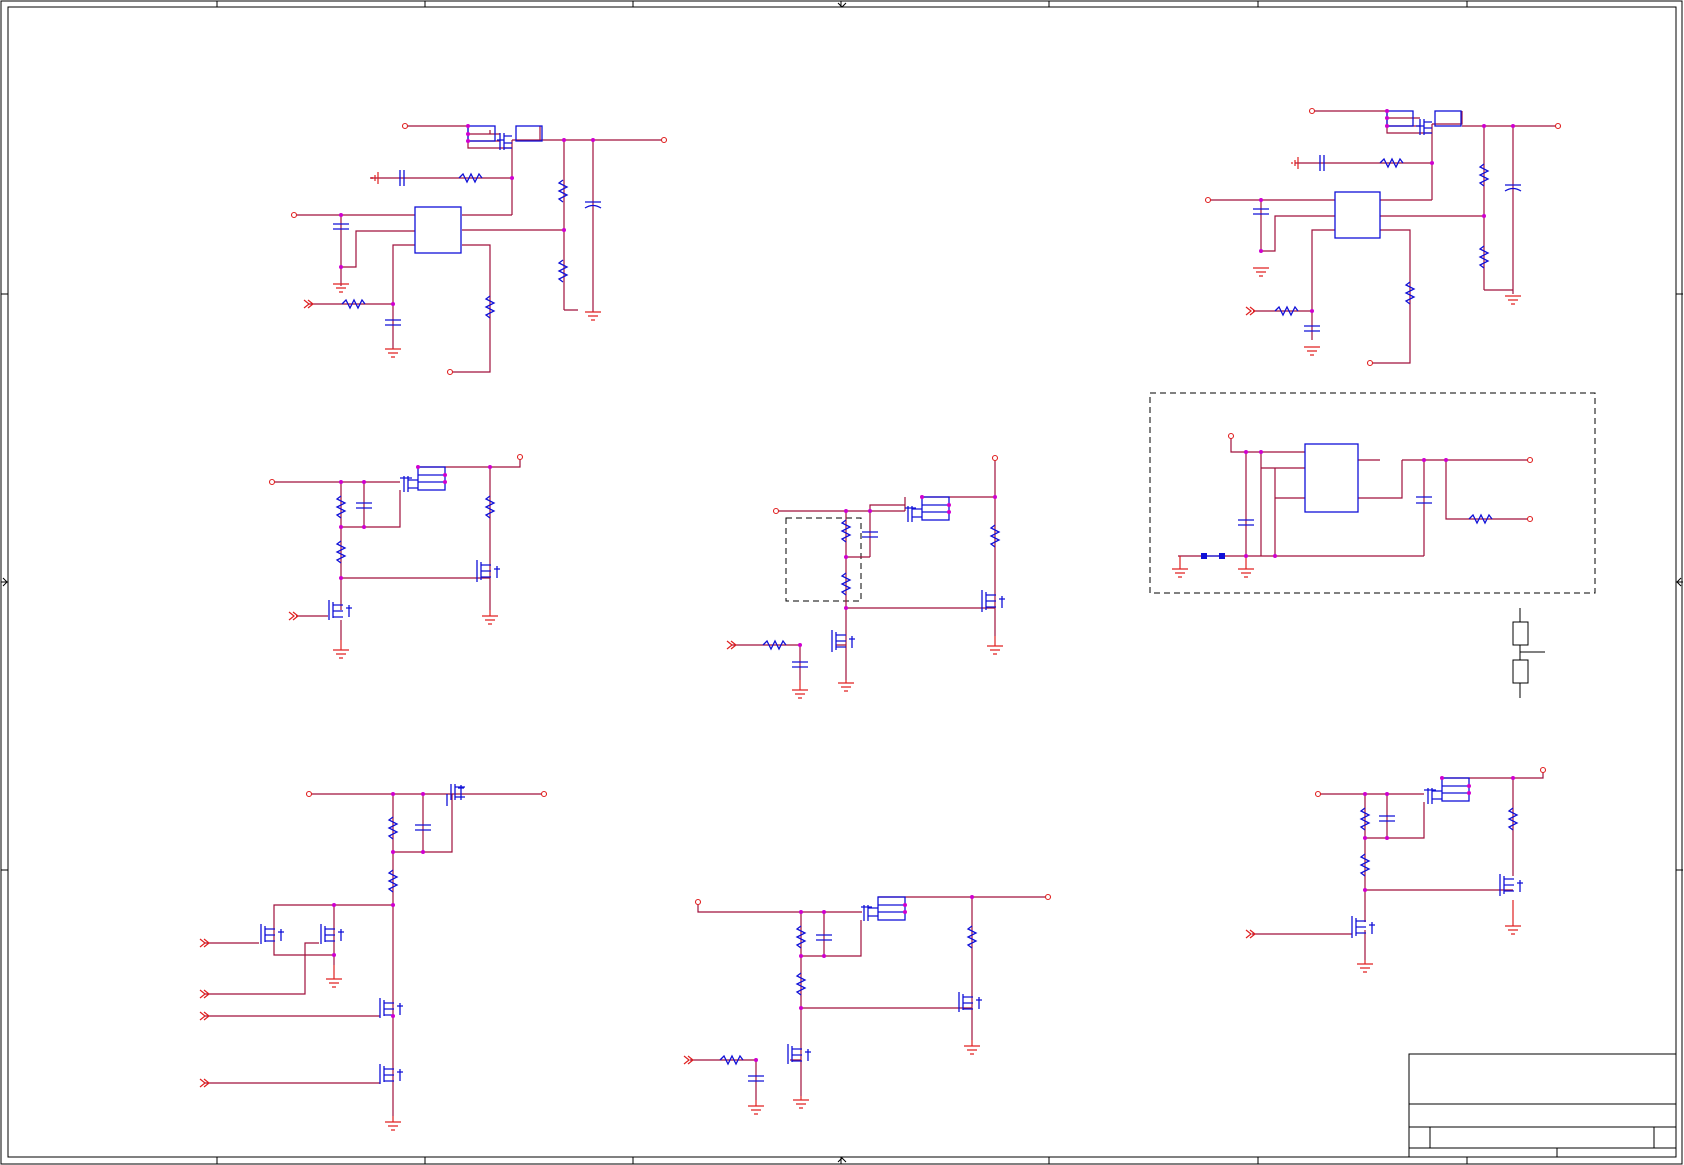  What do you see at coordinates (373, 957) in the screenshot?
I see `switch-array-circuit` at bounding box center [373, 957].